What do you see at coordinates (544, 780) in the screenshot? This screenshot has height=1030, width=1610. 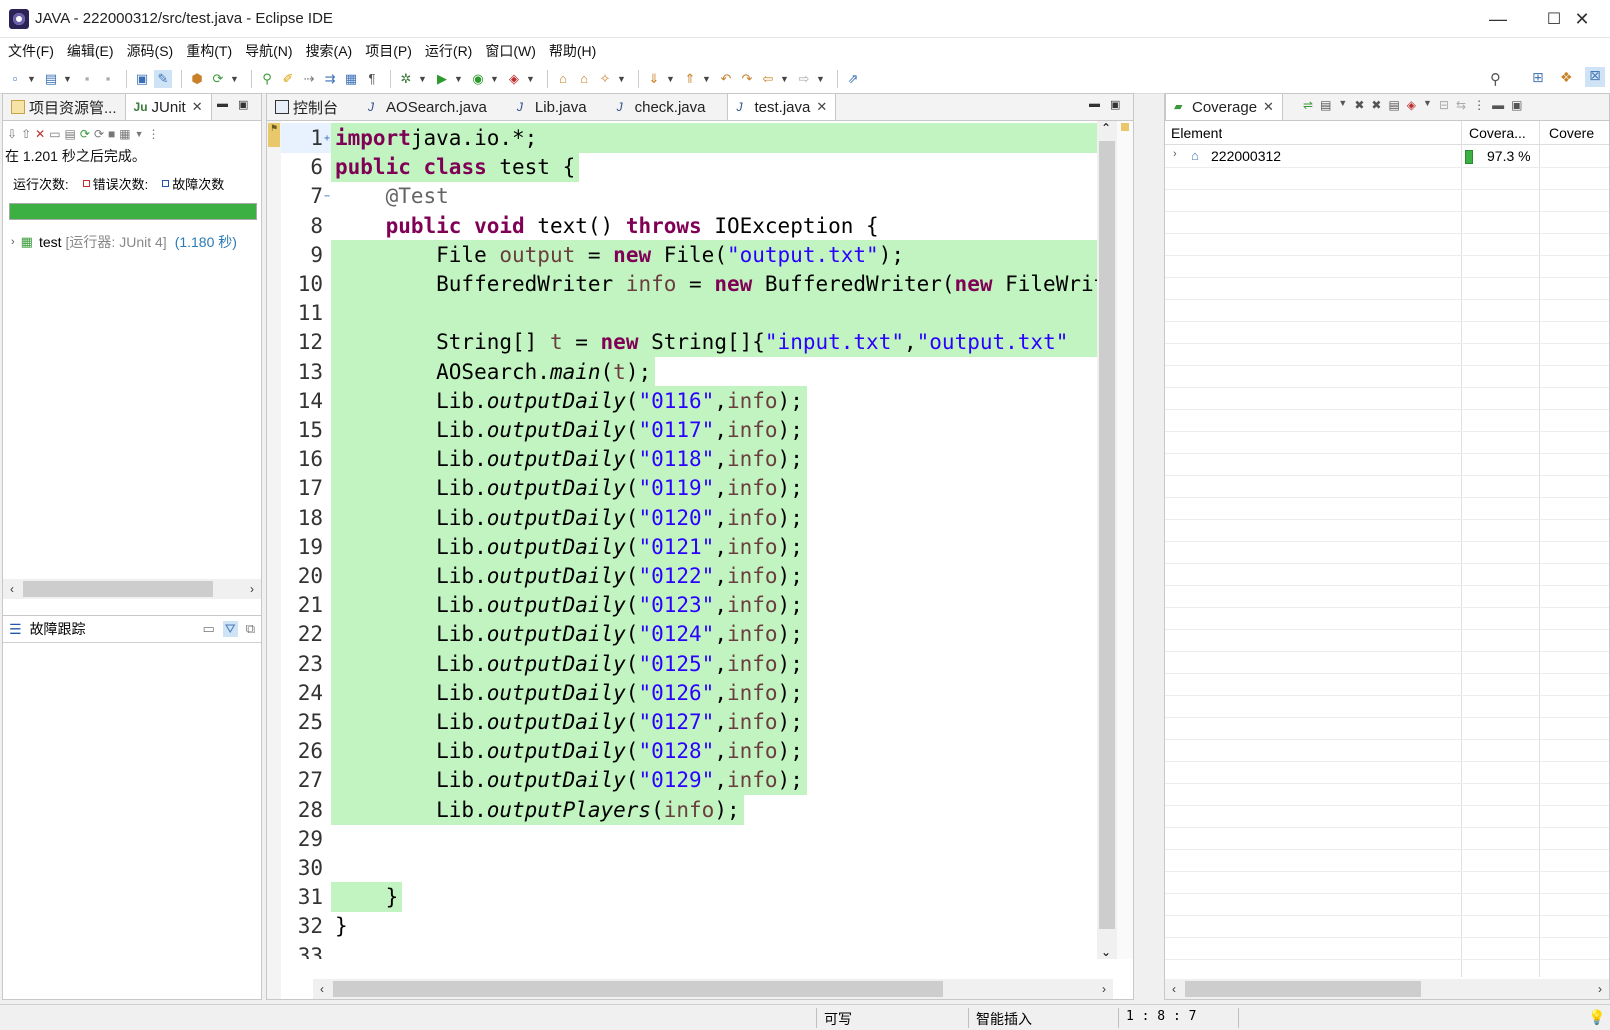 I see `code-line: 27 Lib. outputDaily("0129", info);` at bounding box center [544, 780].